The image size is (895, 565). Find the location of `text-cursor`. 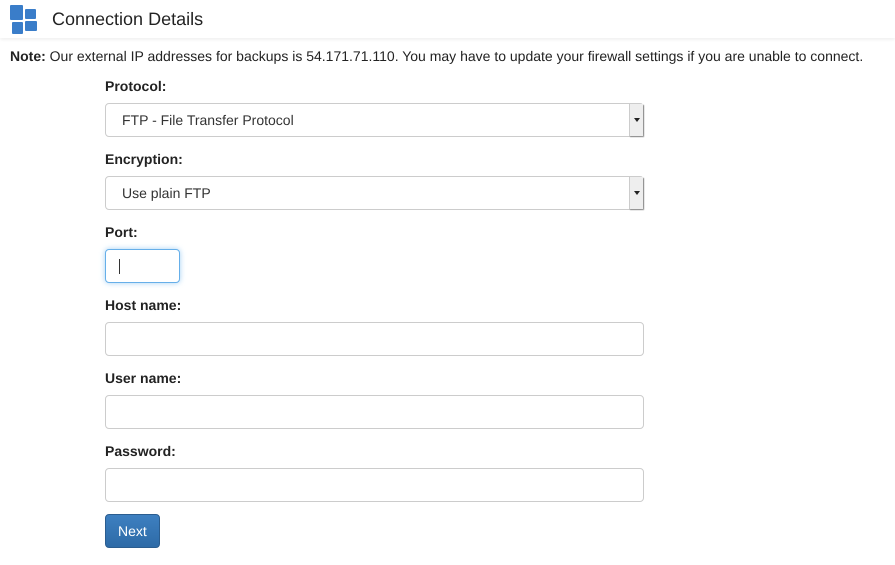

text-cursor is located at coordinates (119, 266).